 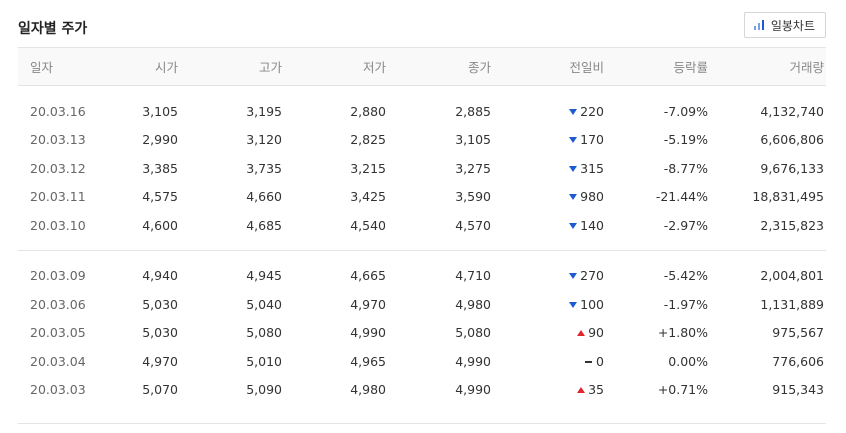 I want to click on bar-chart-icon, so click(x=758, y=25).